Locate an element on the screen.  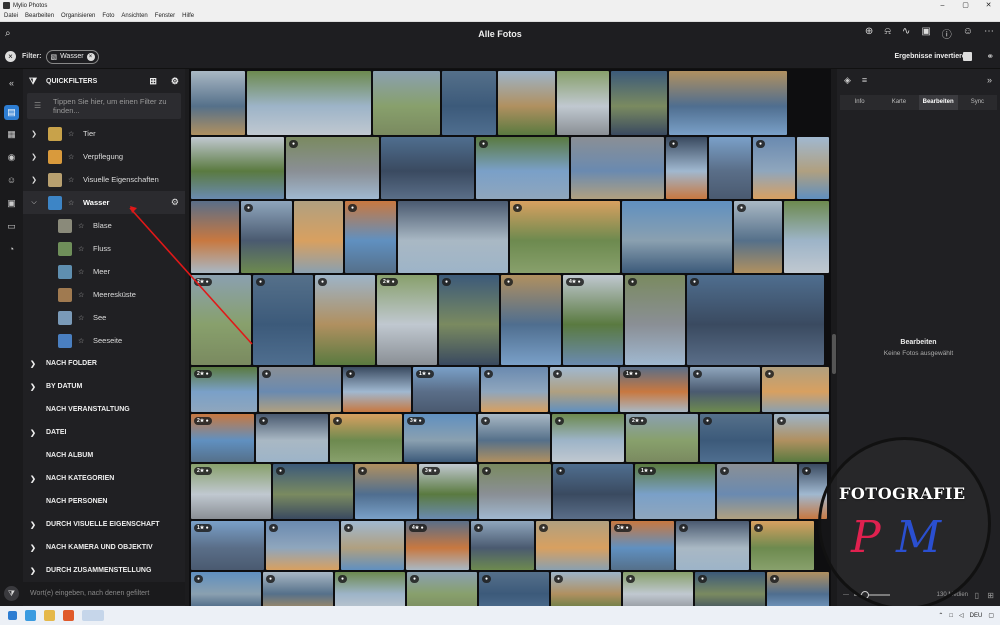
tab-bearbeiten: Bearbeiten is located at coordinates (938, 102).